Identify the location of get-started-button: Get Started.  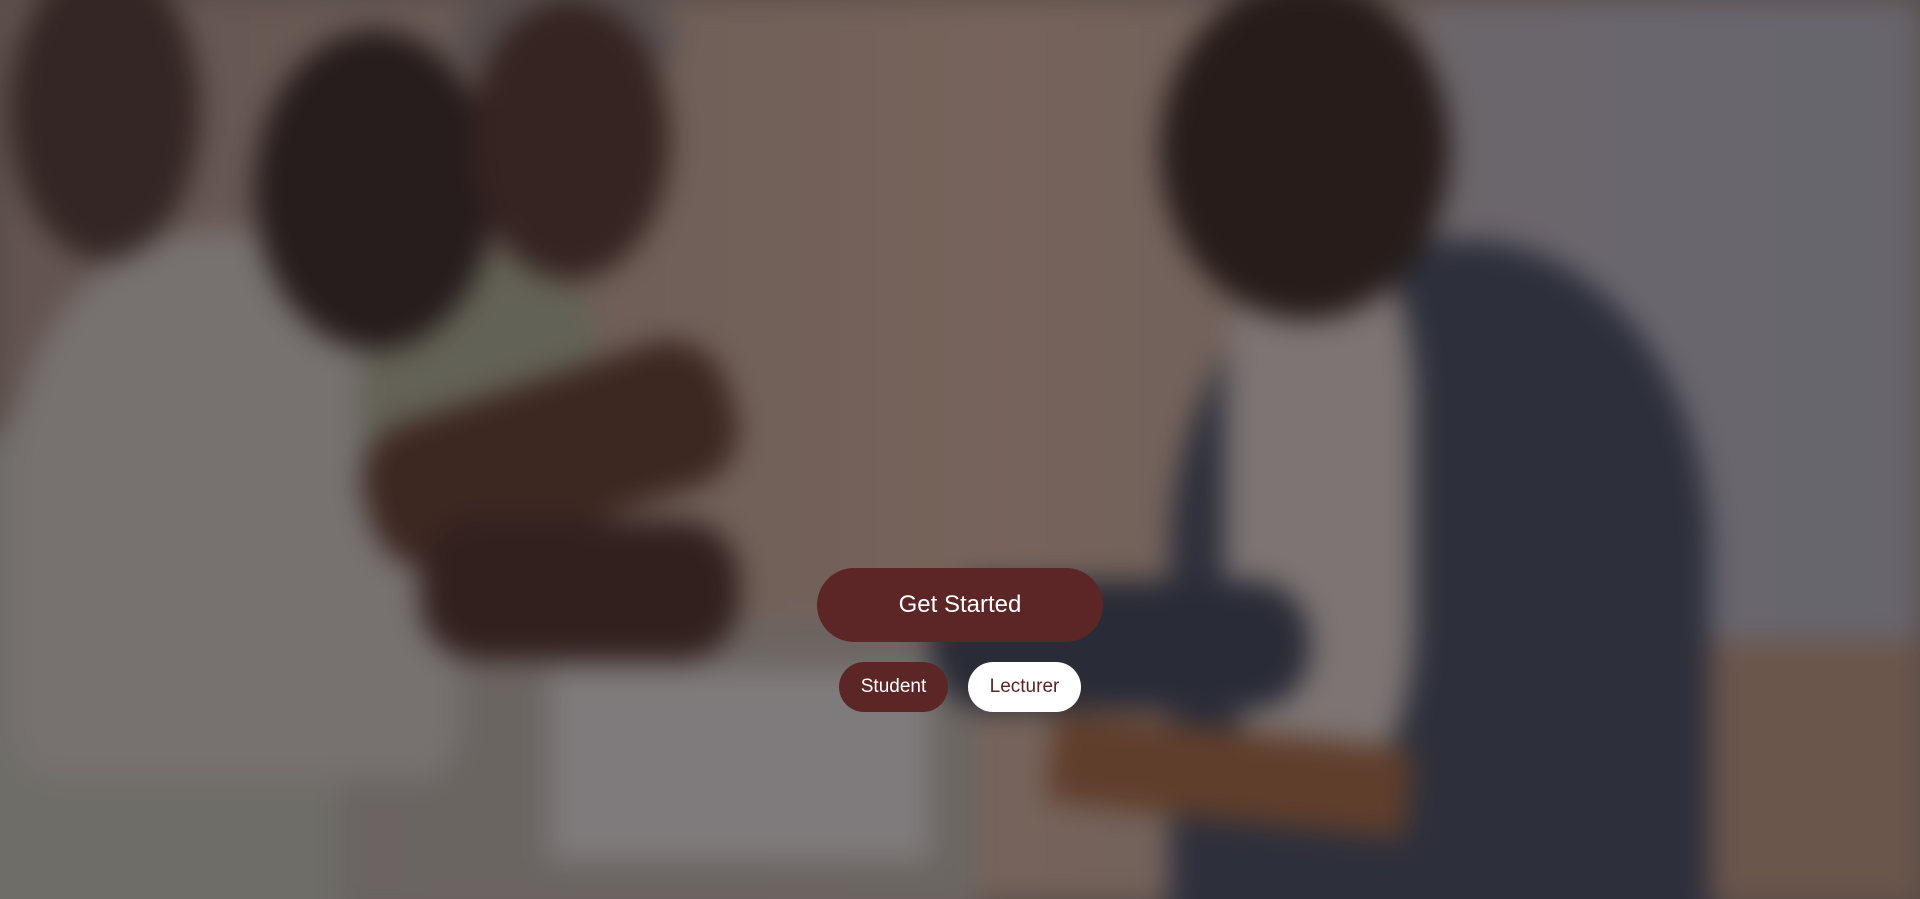
(960, 605).